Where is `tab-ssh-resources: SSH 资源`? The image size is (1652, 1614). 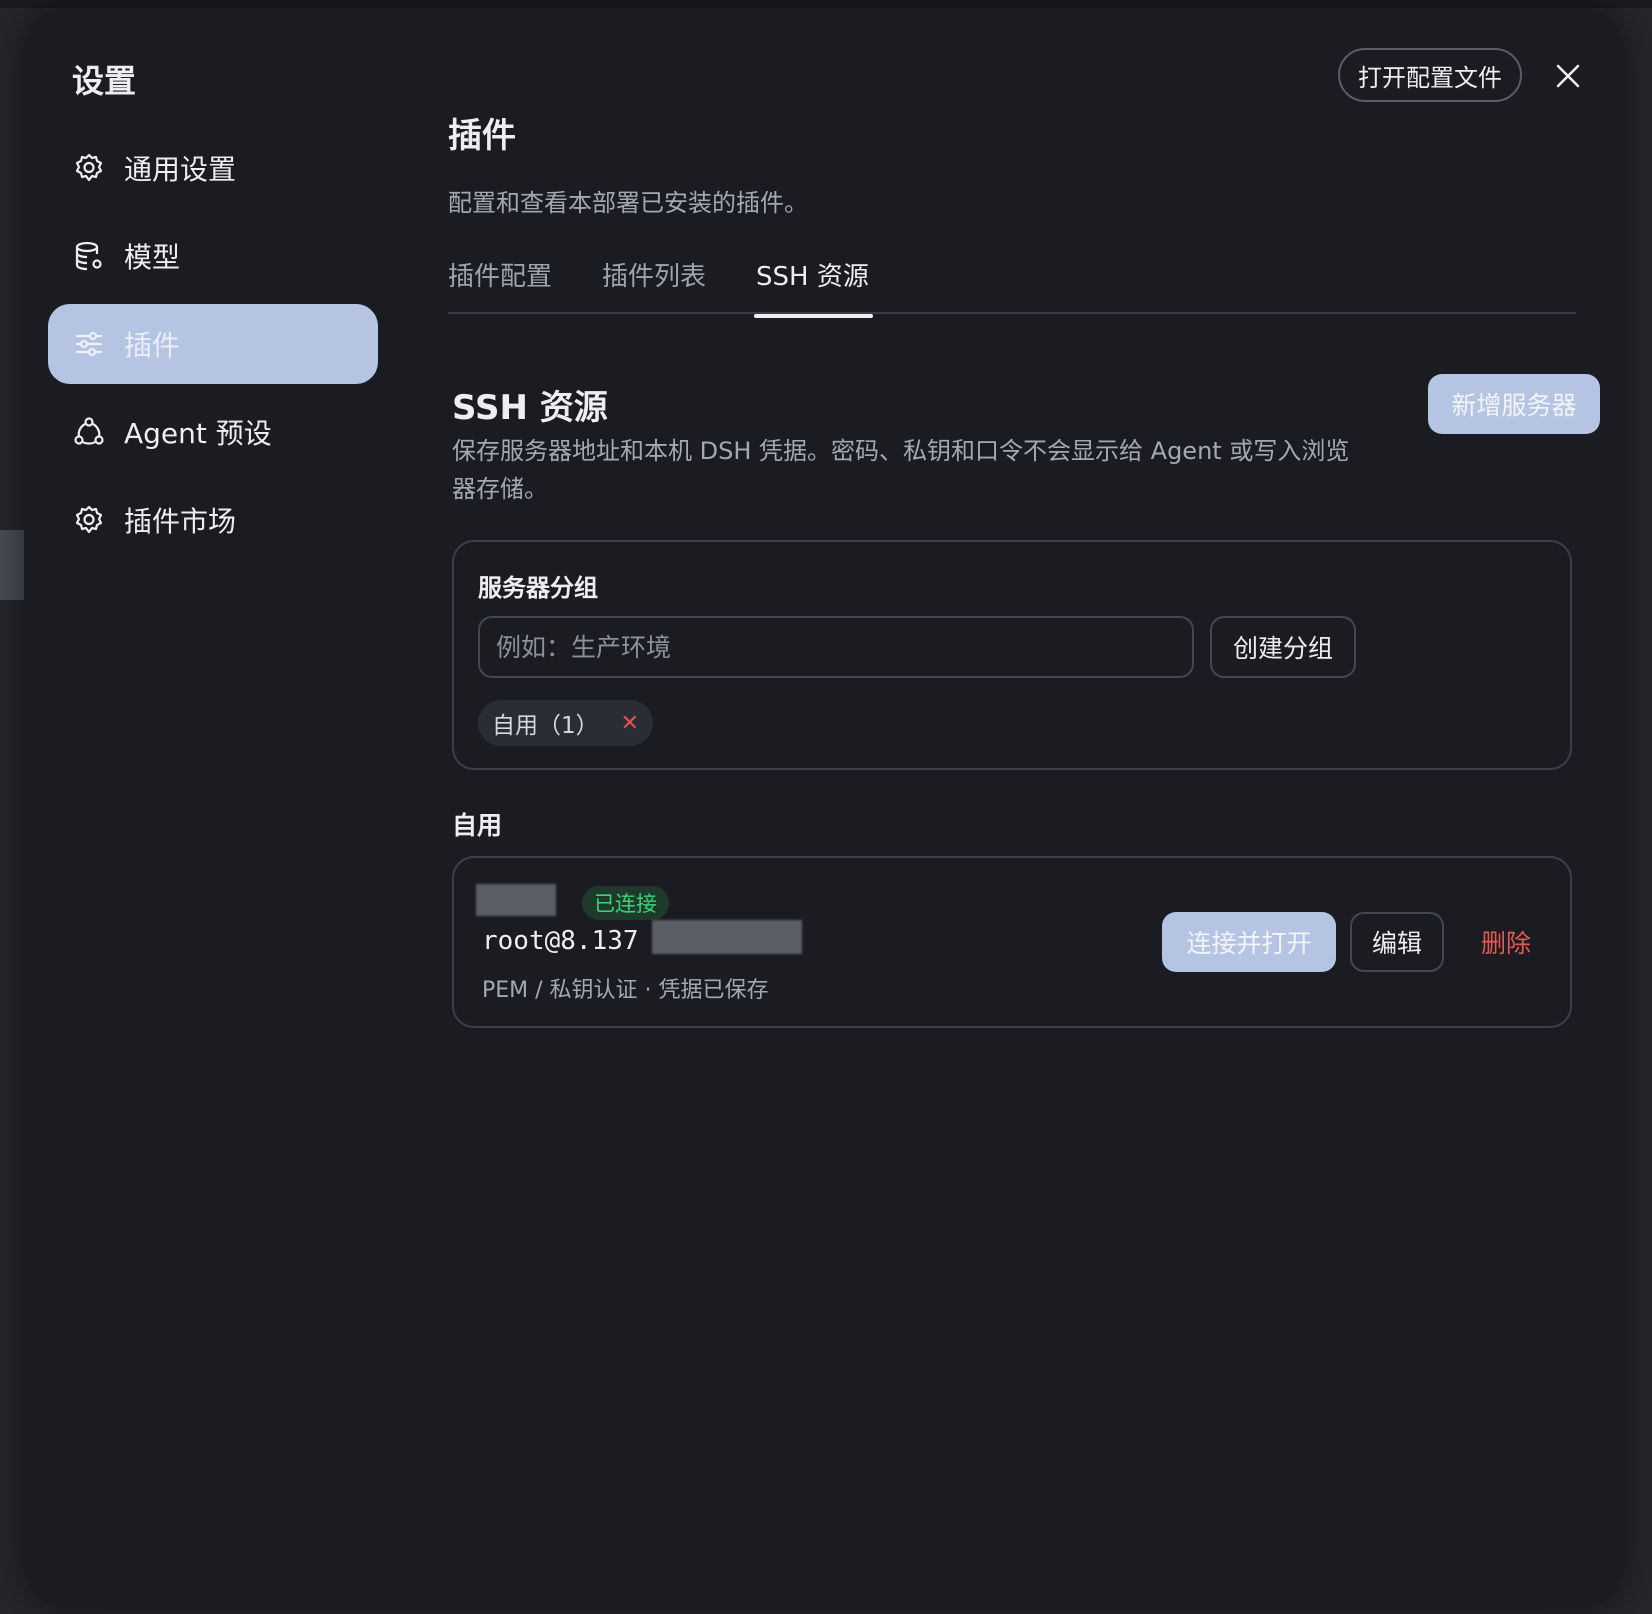 tab-ssh-resources: SSH 资源 is located at coordinates (813, 285).